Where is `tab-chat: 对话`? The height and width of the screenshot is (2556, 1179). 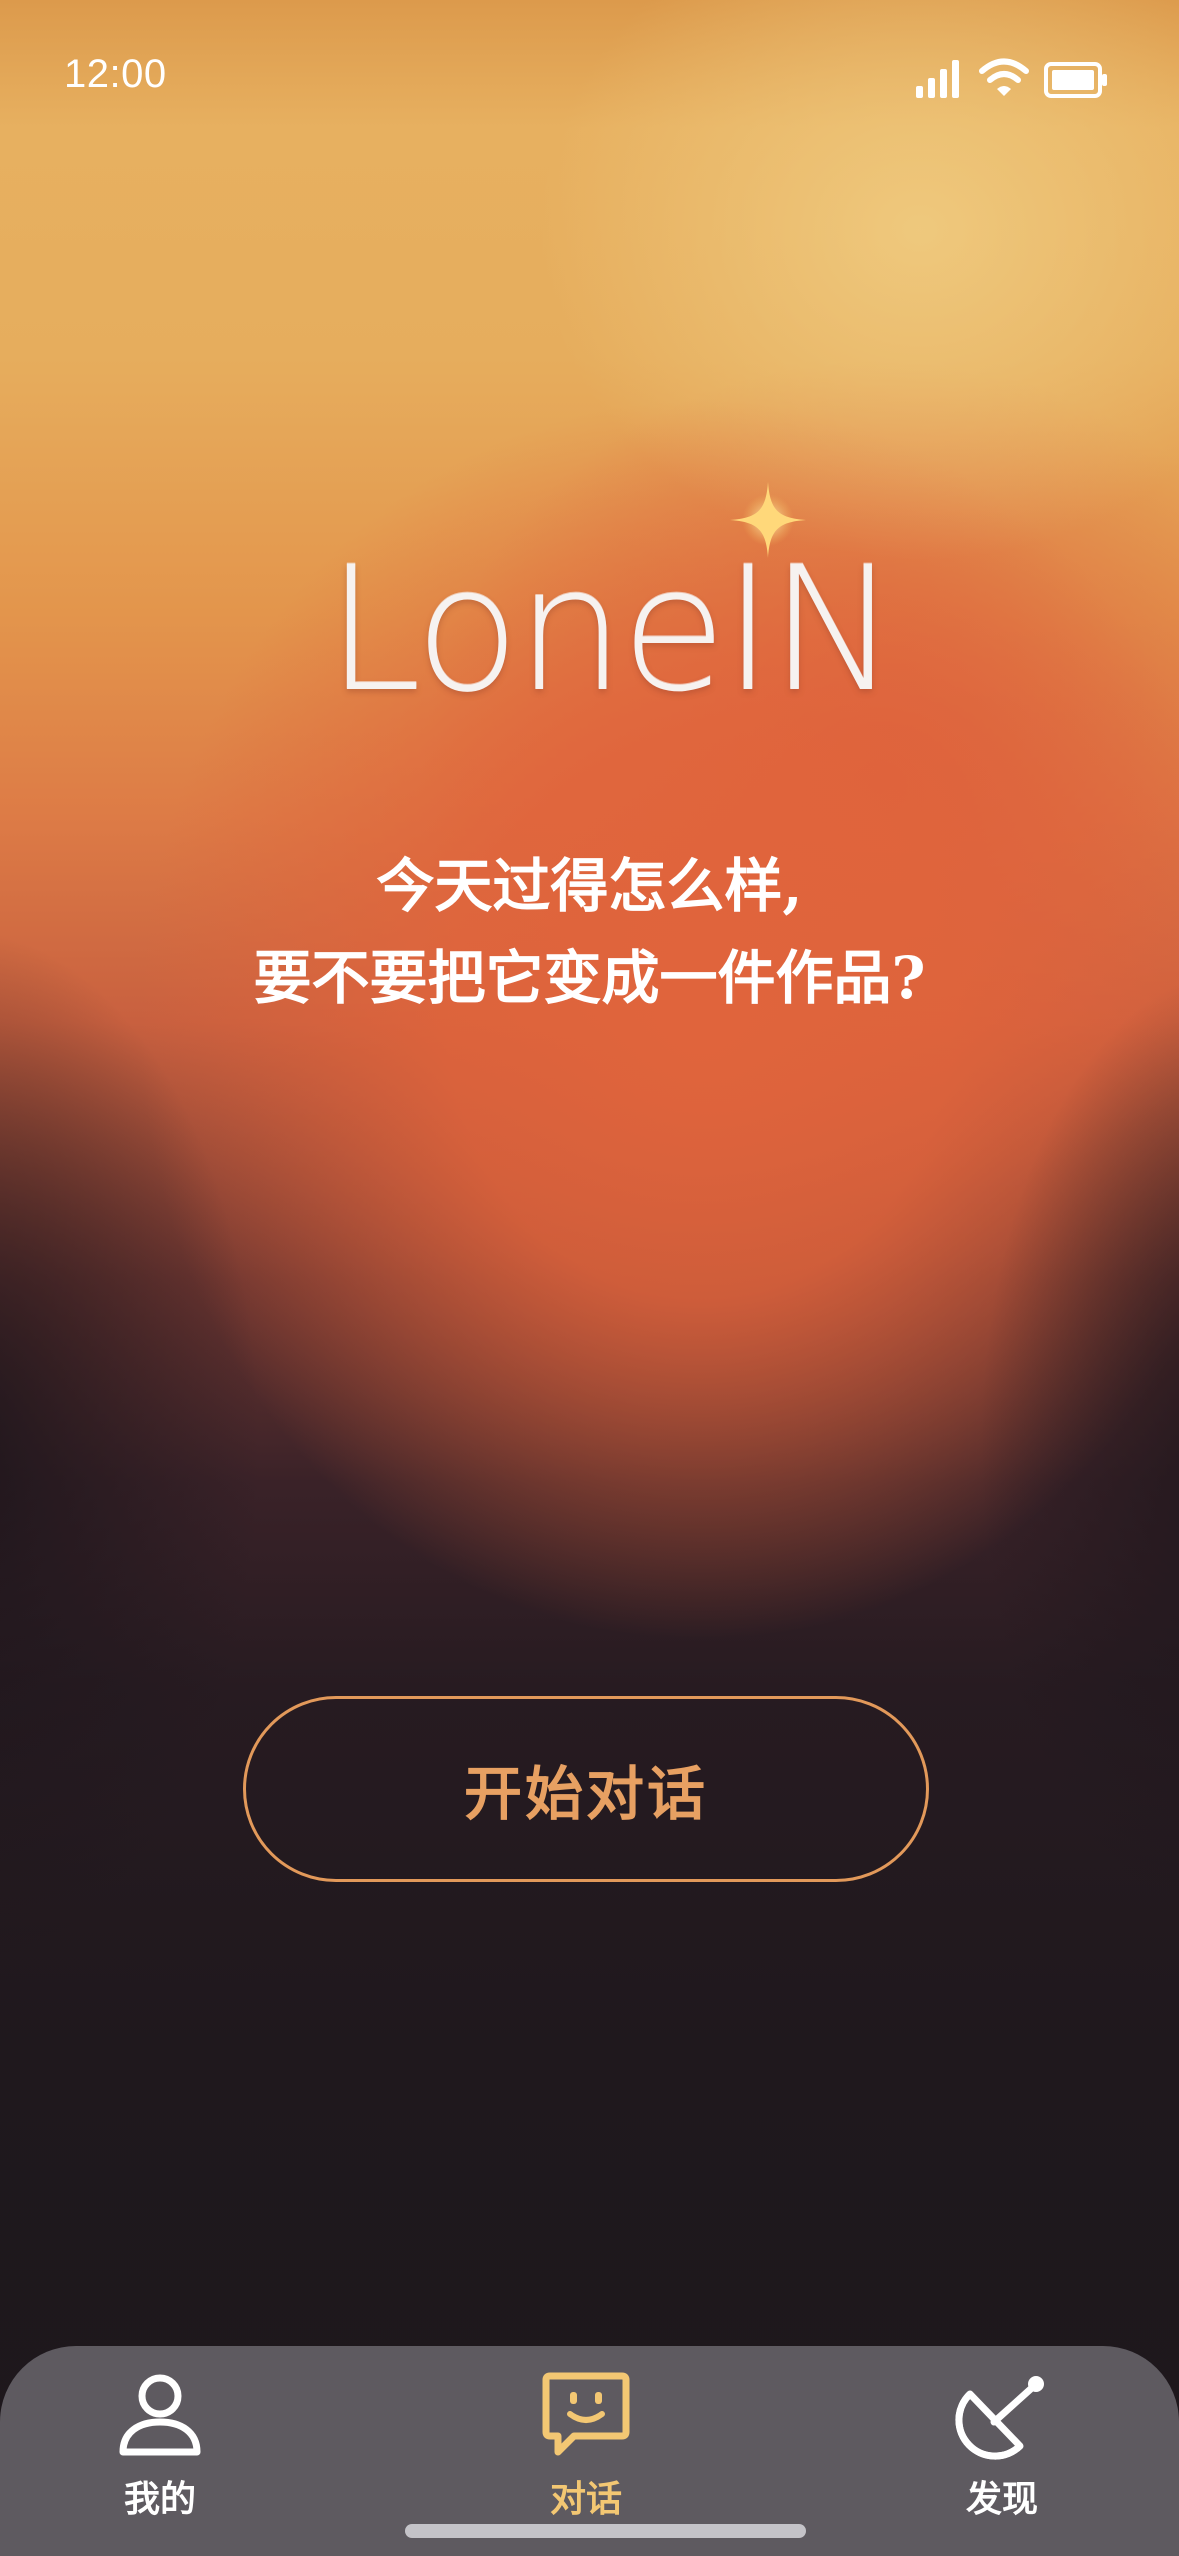
tab-chat: 对话 is located at coordinates (586, 2446).